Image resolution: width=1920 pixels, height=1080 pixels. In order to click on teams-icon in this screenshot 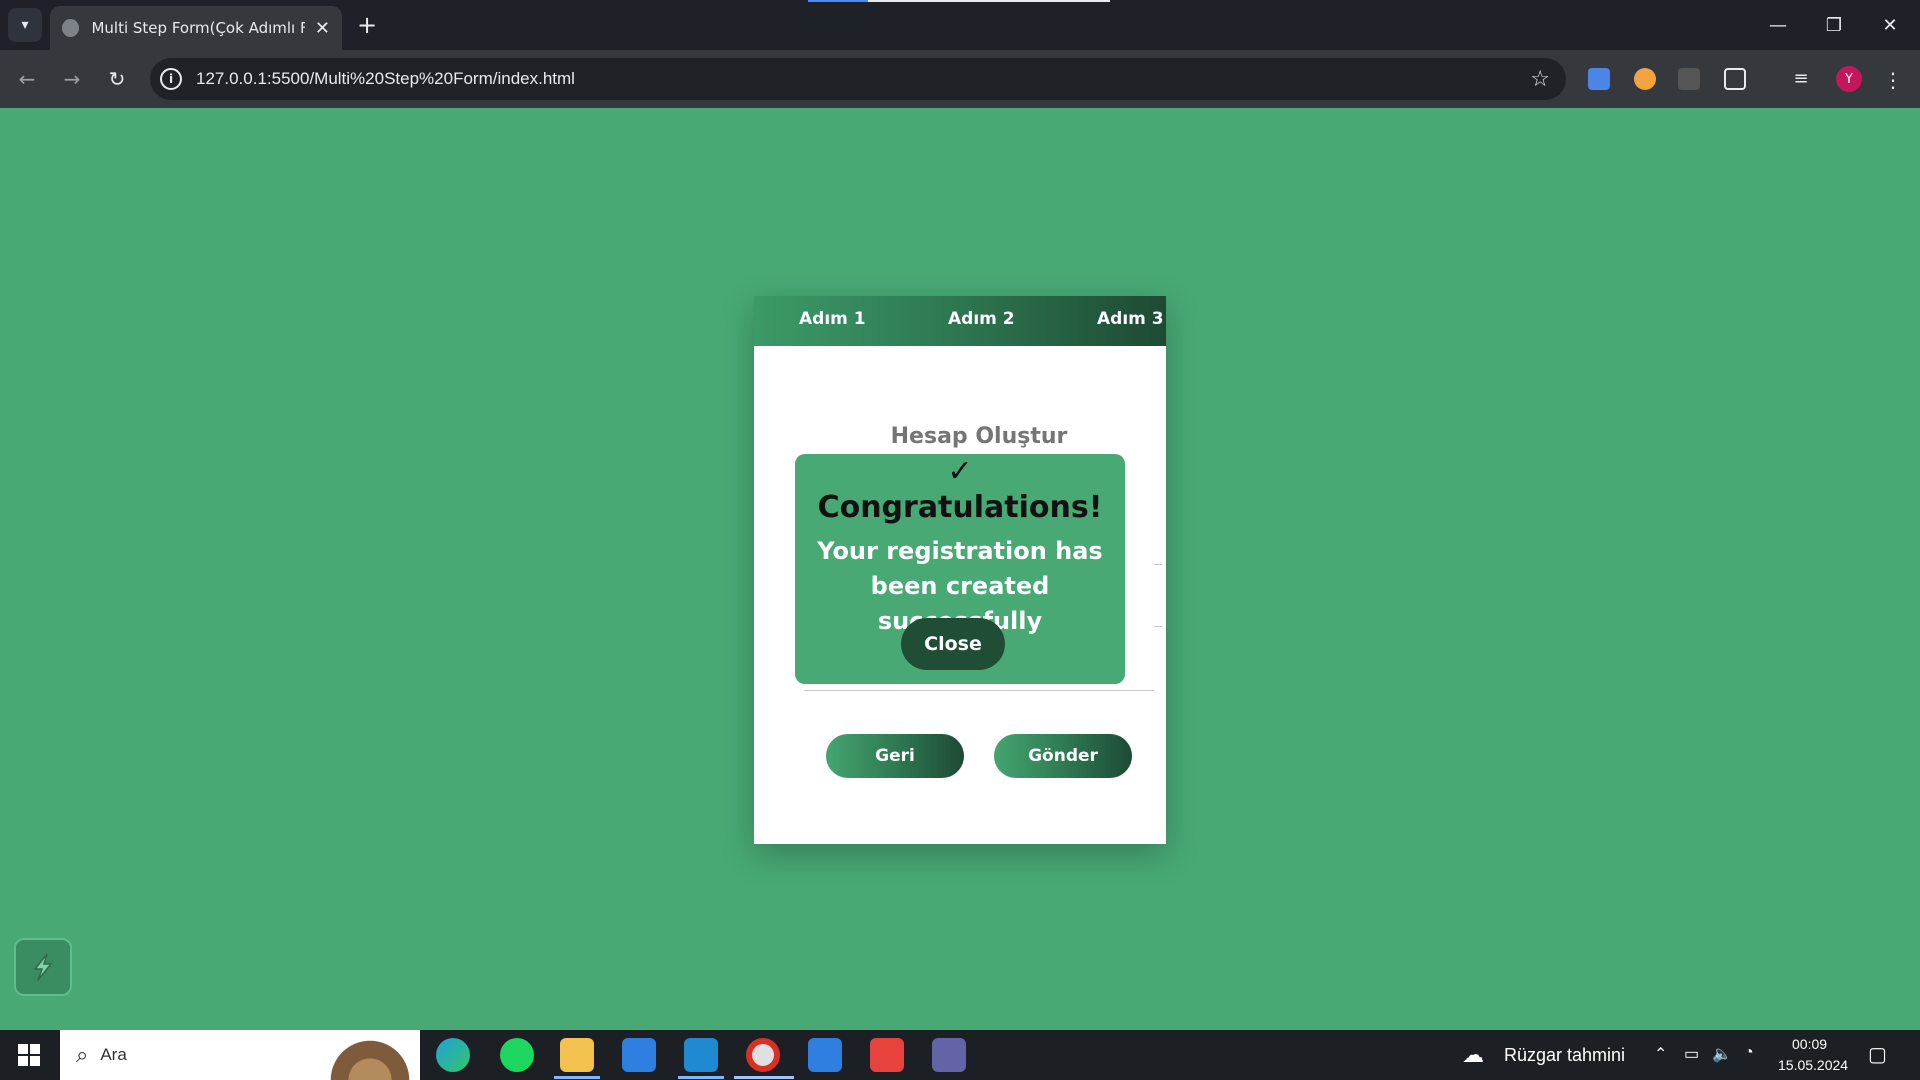, I will do `click(949, 1055)`.